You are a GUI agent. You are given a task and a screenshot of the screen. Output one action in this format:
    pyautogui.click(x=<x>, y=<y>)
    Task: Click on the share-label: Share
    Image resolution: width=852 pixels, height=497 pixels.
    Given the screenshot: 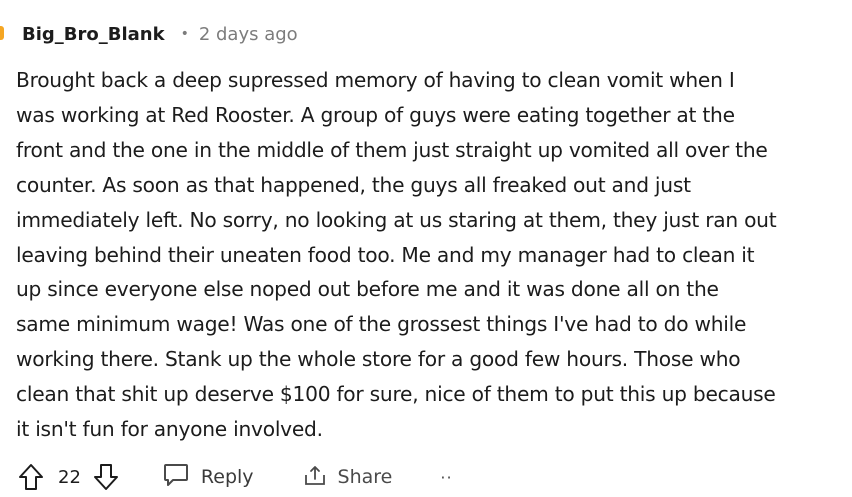 What is the action you would take?
    pyautogui.click(x=365, y=477)
    